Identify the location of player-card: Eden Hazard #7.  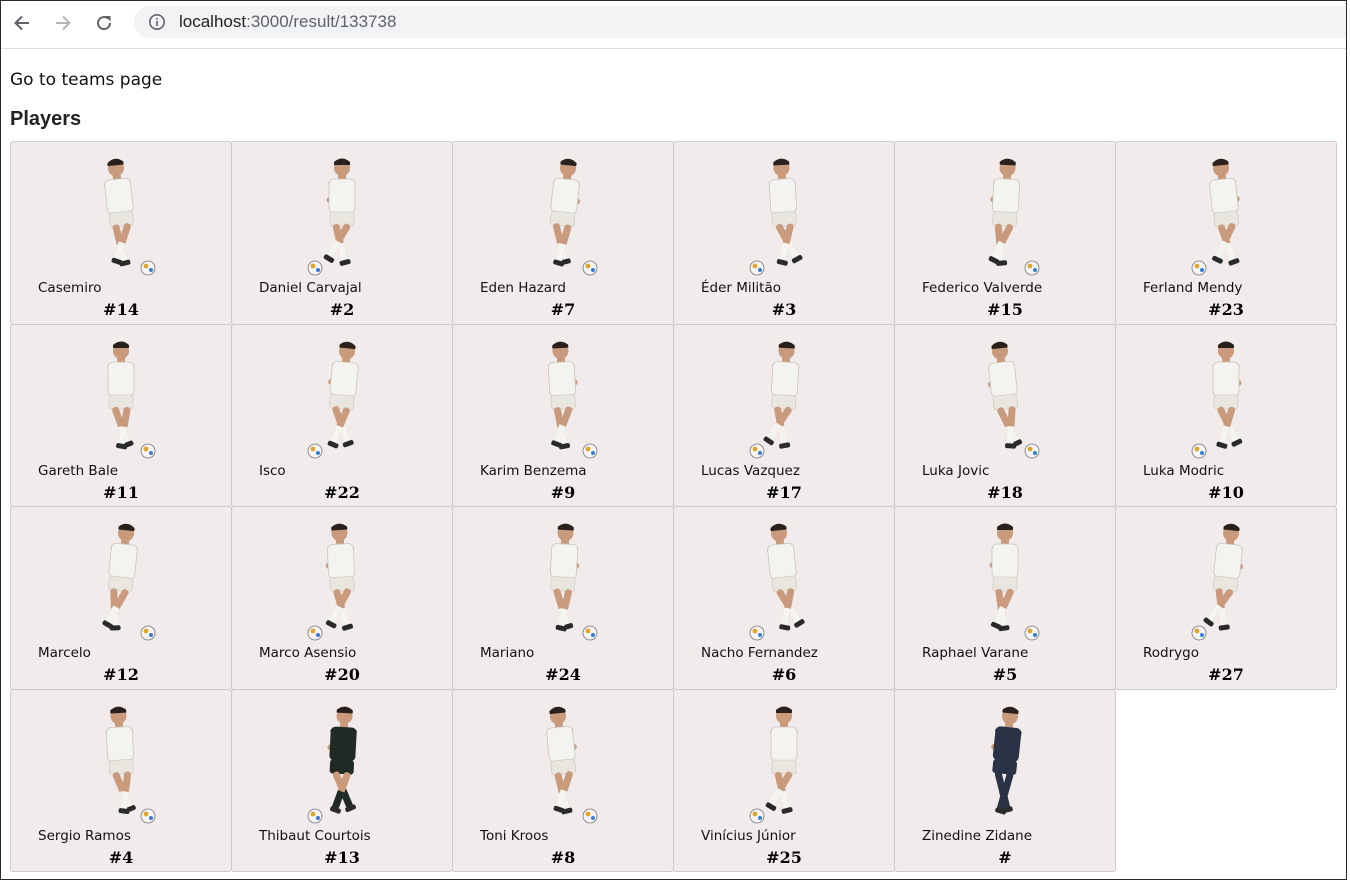
(563, 233).